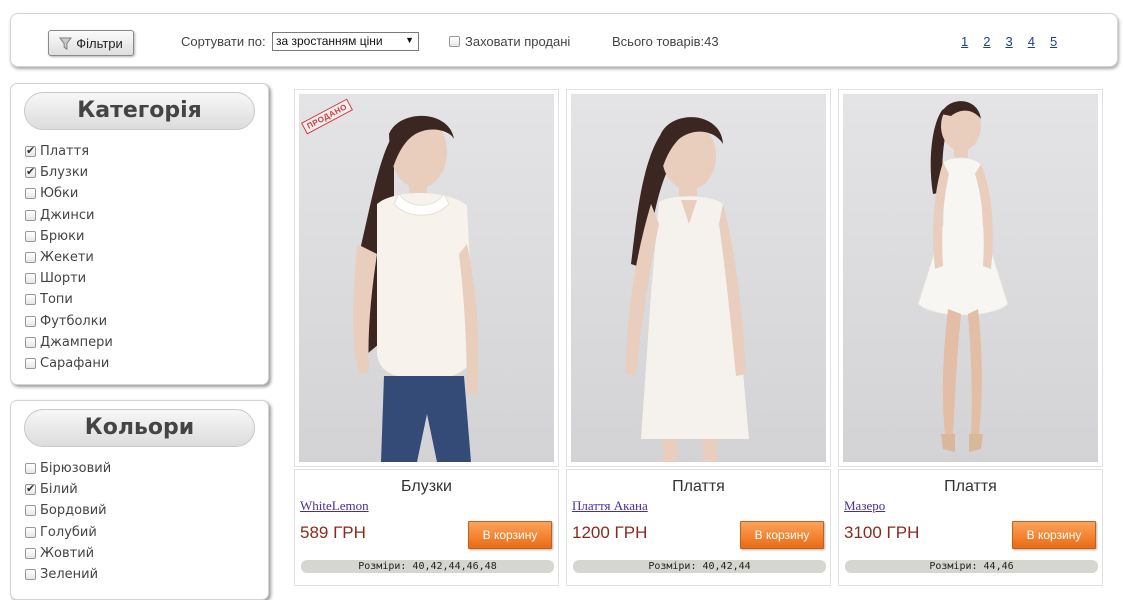 This screenshot has width=1123, height=600. What do you see at coordinates (699, 566) in the screenshot?
I see `product-sizes: Розміри: 40,42,44` at bounding box center [699, 566].